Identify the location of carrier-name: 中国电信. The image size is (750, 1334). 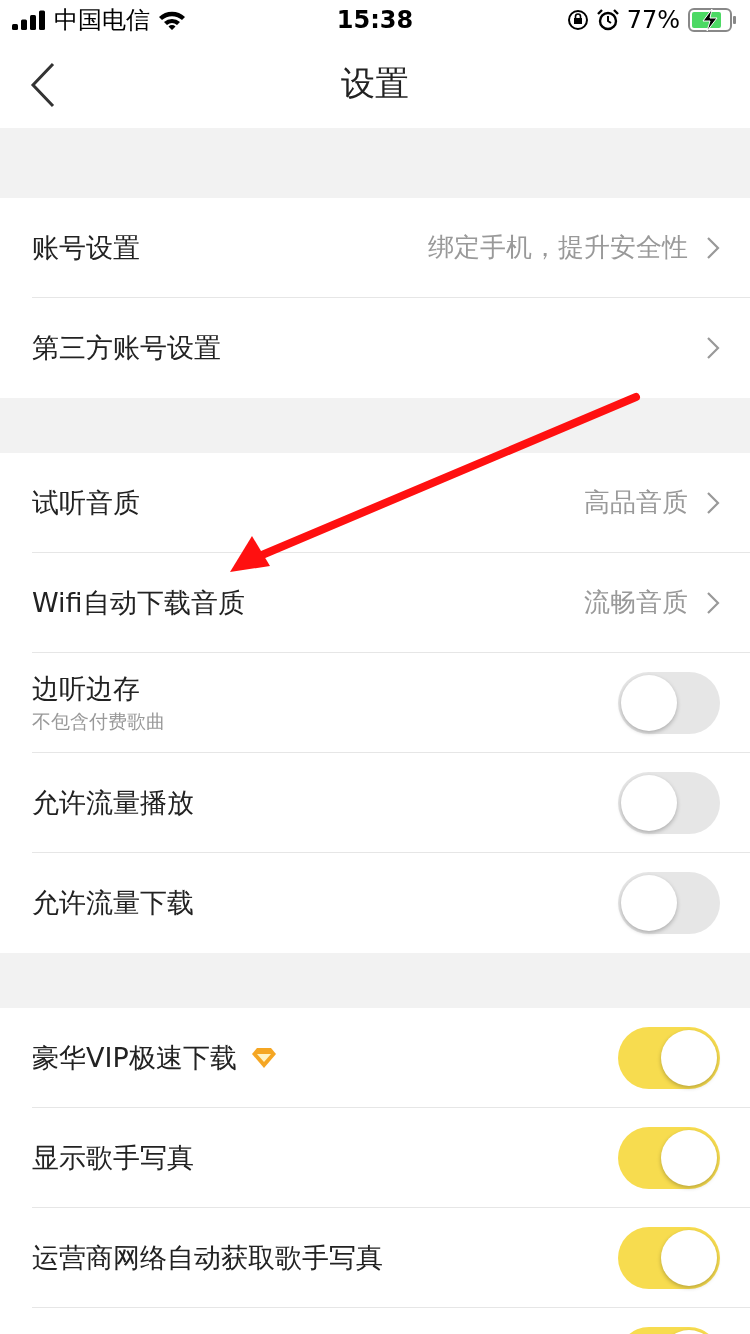
(102, 20).